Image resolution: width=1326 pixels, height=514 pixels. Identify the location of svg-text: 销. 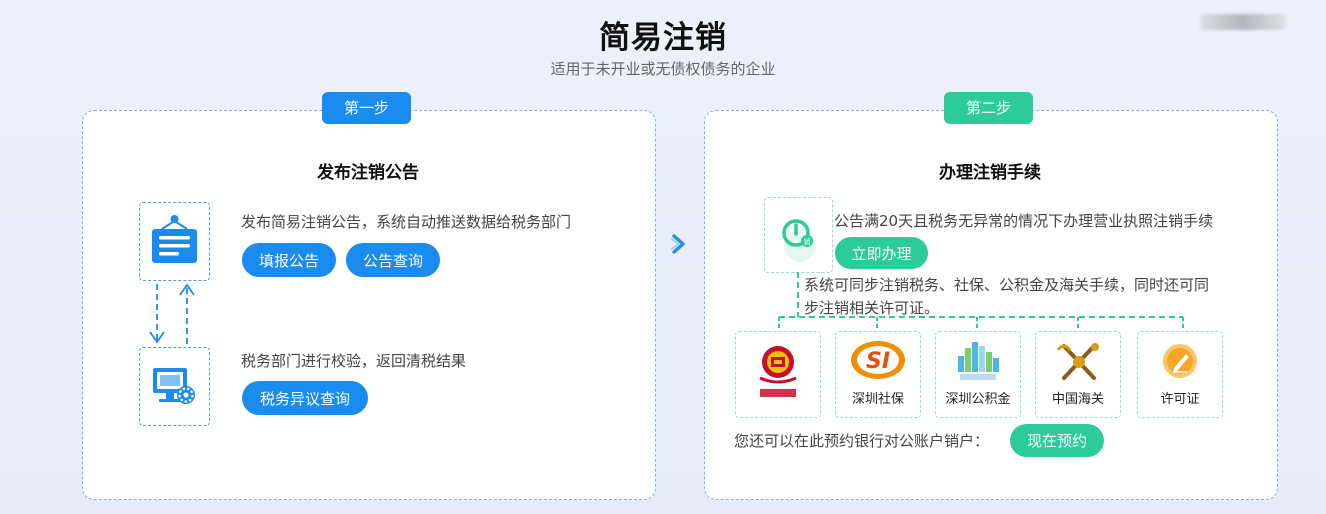
(807, 241).